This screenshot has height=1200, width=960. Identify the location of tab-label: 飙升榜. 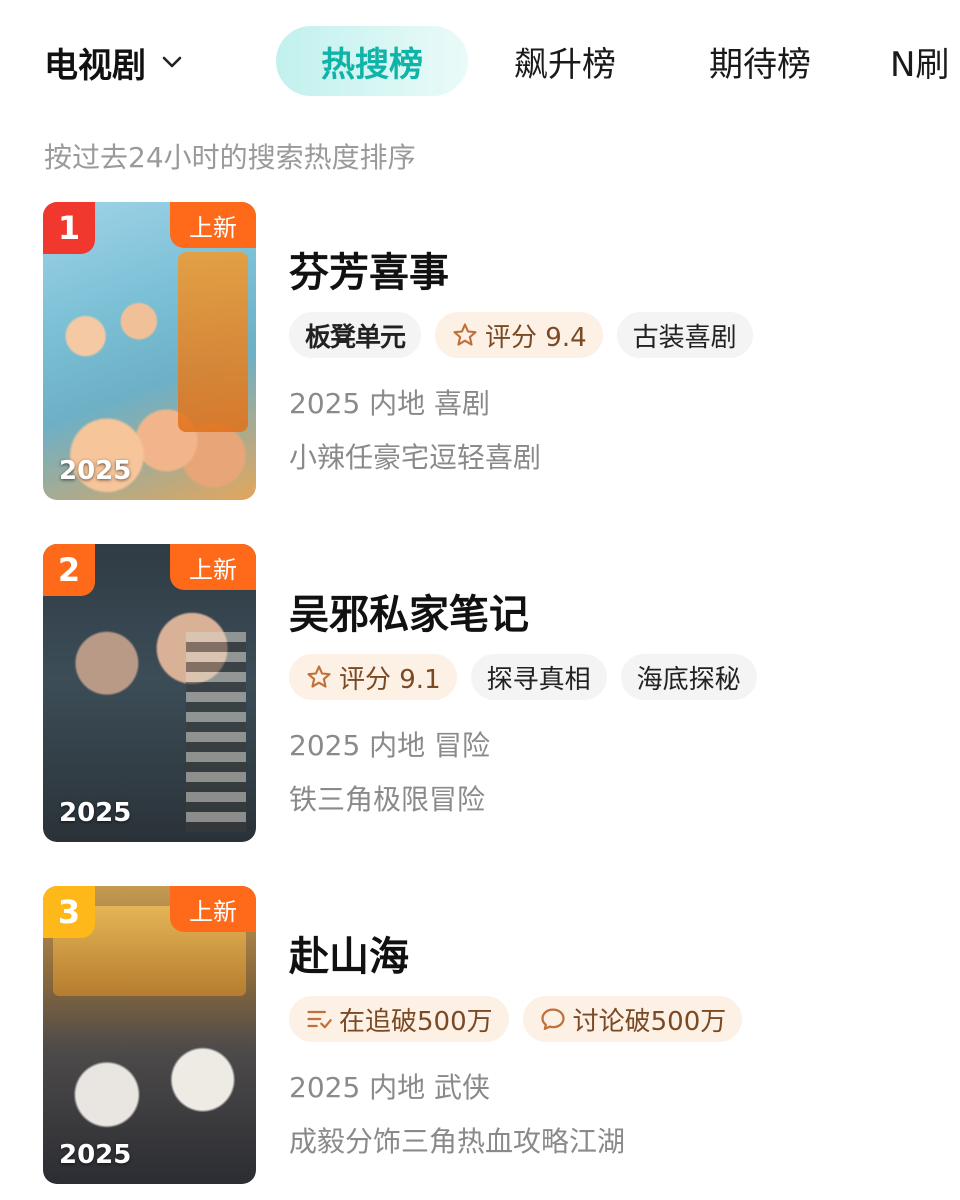
(565, 64).